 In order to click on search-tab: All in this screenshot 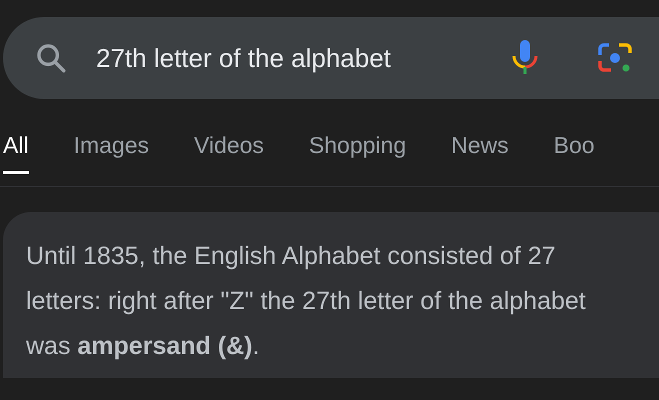, I will do `click(16, 151)`.